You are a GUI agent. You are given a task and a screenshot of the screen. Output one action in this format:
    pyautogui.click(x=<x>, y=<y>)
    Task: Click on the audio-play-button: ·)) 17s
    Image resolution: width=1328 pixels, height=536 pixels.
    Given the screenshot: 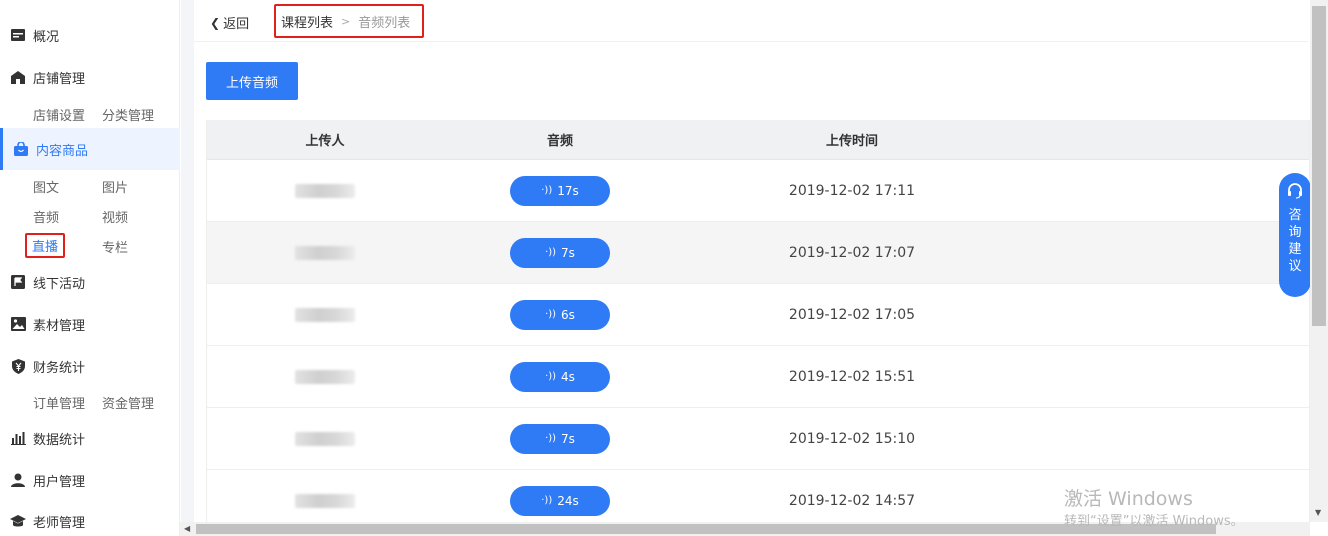 What is the action you would take?
    pyautogui.click(x=560, y=190)
    